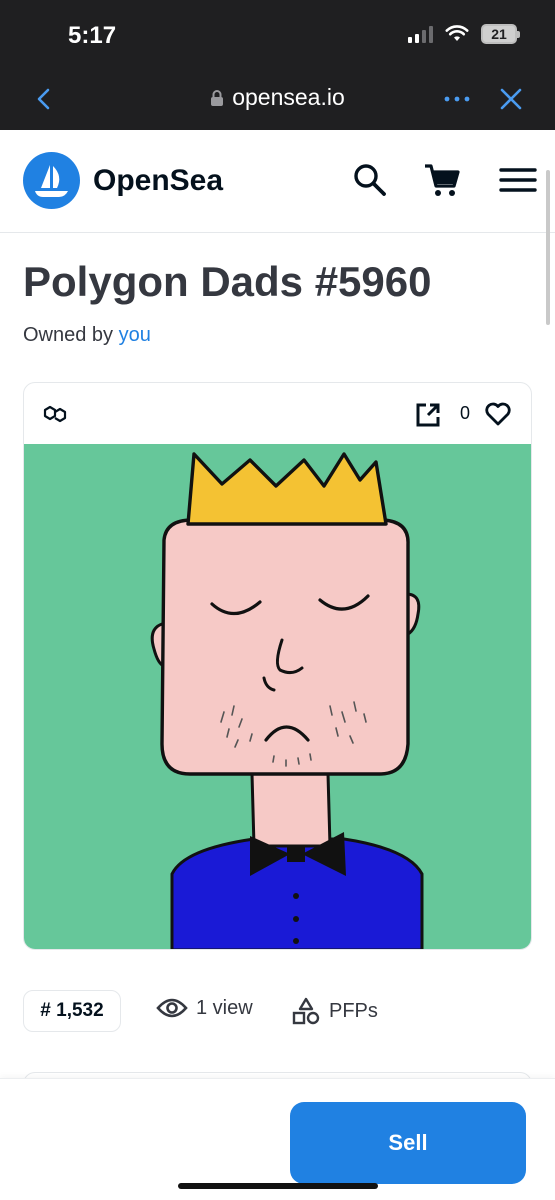  What do you see at coordinates (227, 281) in the screenshot?
I see `page-title: Polygon Dads #5960` at bounding box center [227, 281].